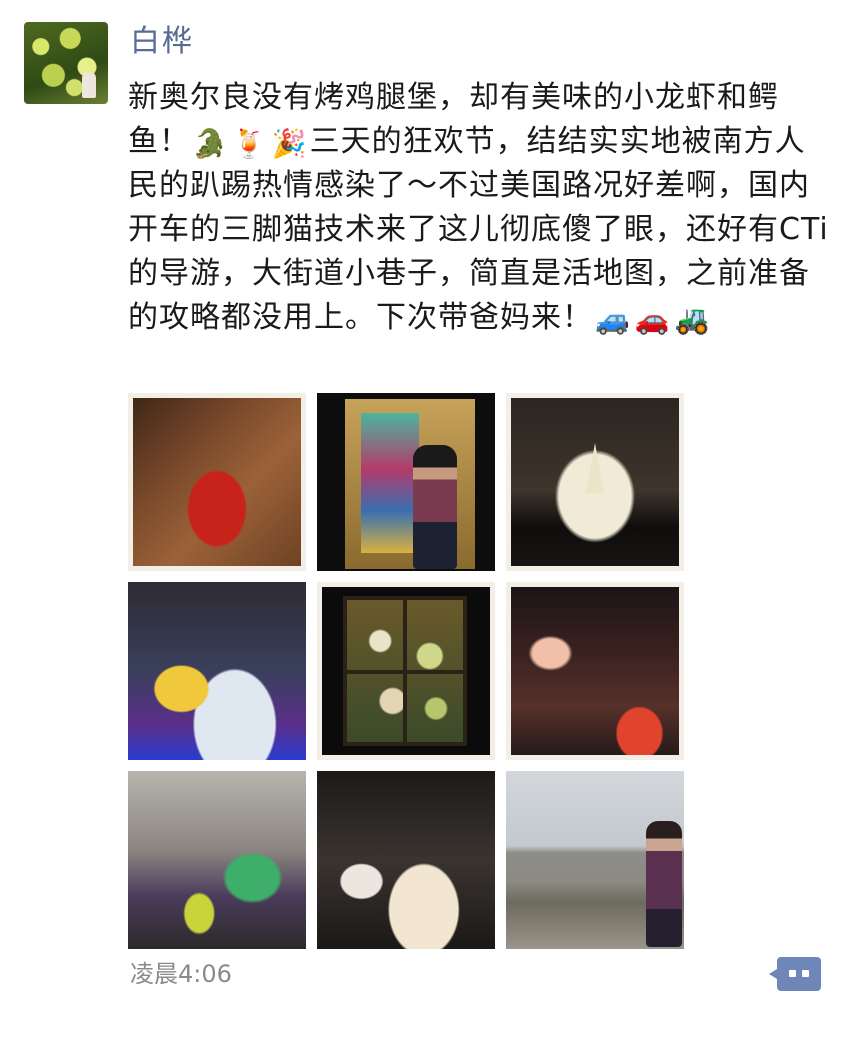 The width and height of the screenshot is (854, 1048). I want to click on avatar-figure, so click(89, 85).